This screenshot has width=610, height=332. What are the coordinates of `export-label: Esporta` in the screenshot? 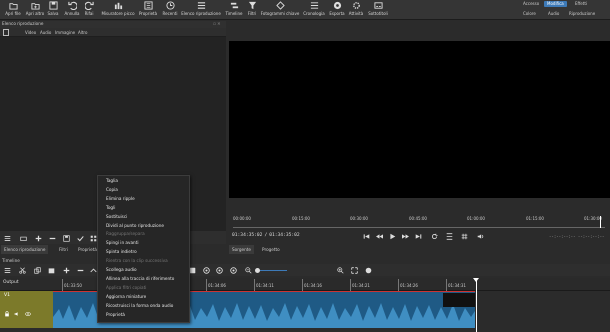 It's located at (337, 13).